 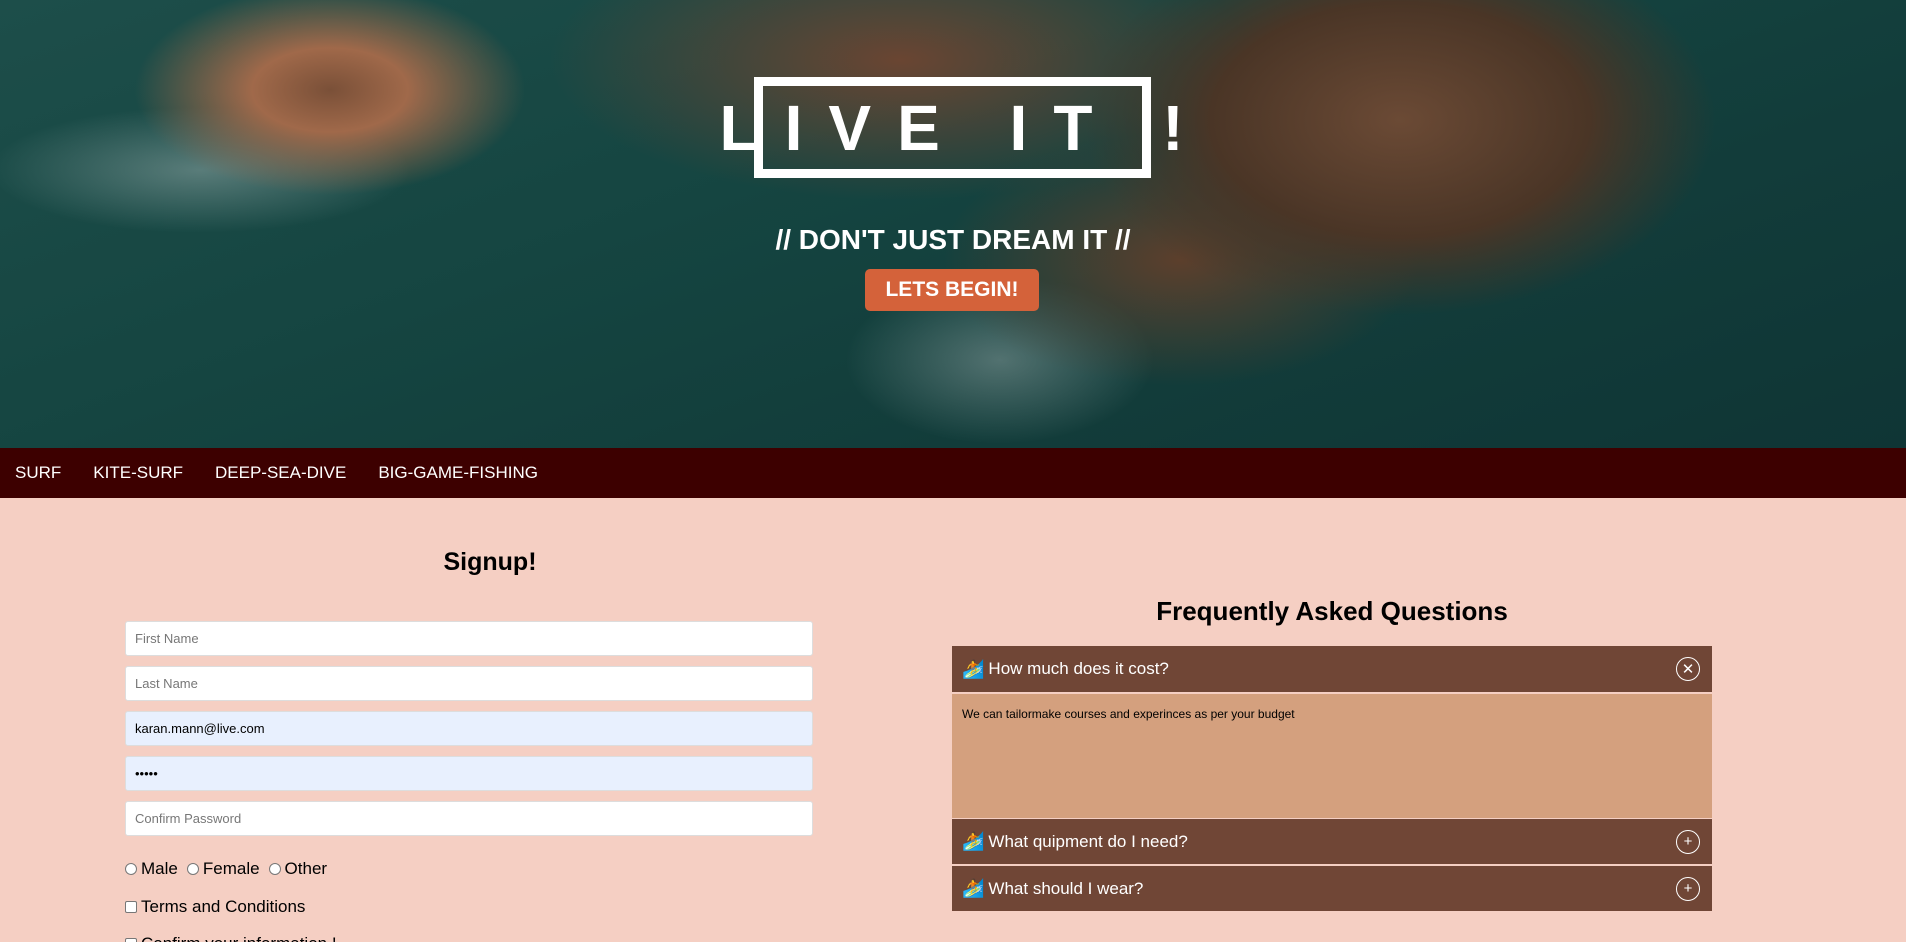 What do you see at coordinates (38, 473) in the screenshot?
I see `nav-item-surf: SURF` at bounding box center [38, 473].